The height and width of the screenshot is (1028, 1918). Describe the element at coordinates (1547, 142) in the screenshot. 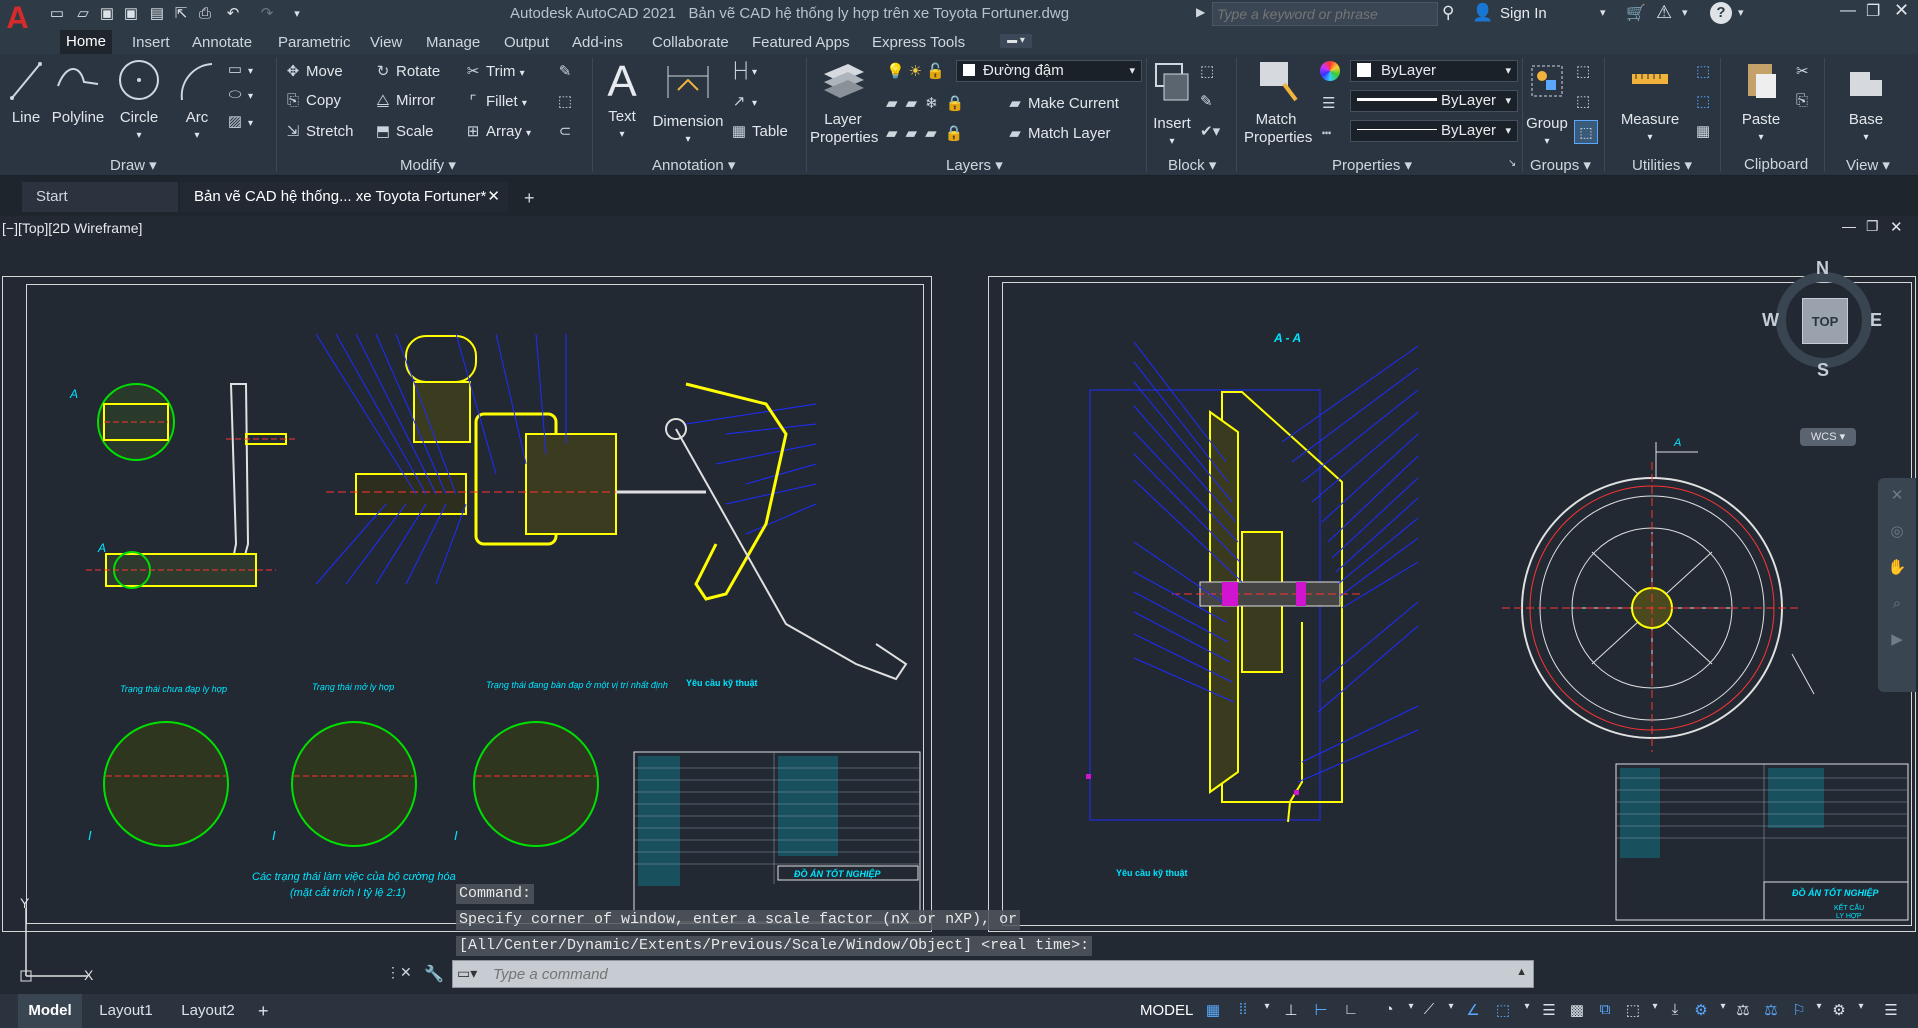

I see `group-dropdown-icon: ▾` at that location.